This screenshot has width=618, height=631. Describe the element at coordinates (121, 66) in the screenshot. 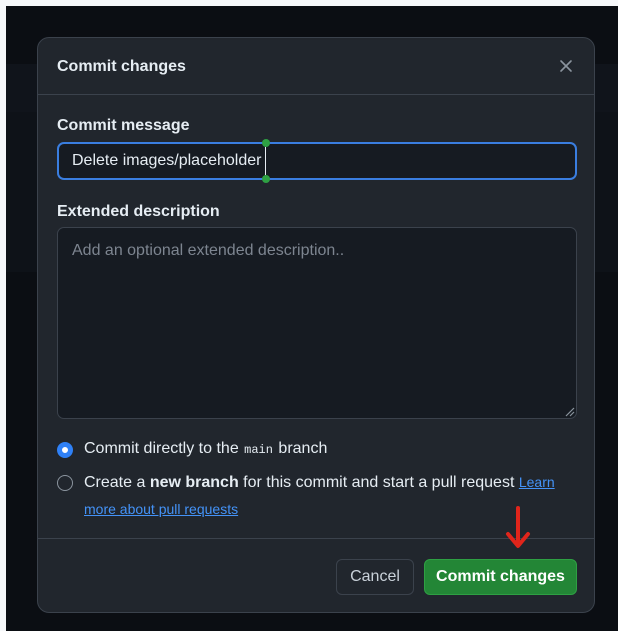

I see `dialog-title: Commit changes` at that location.